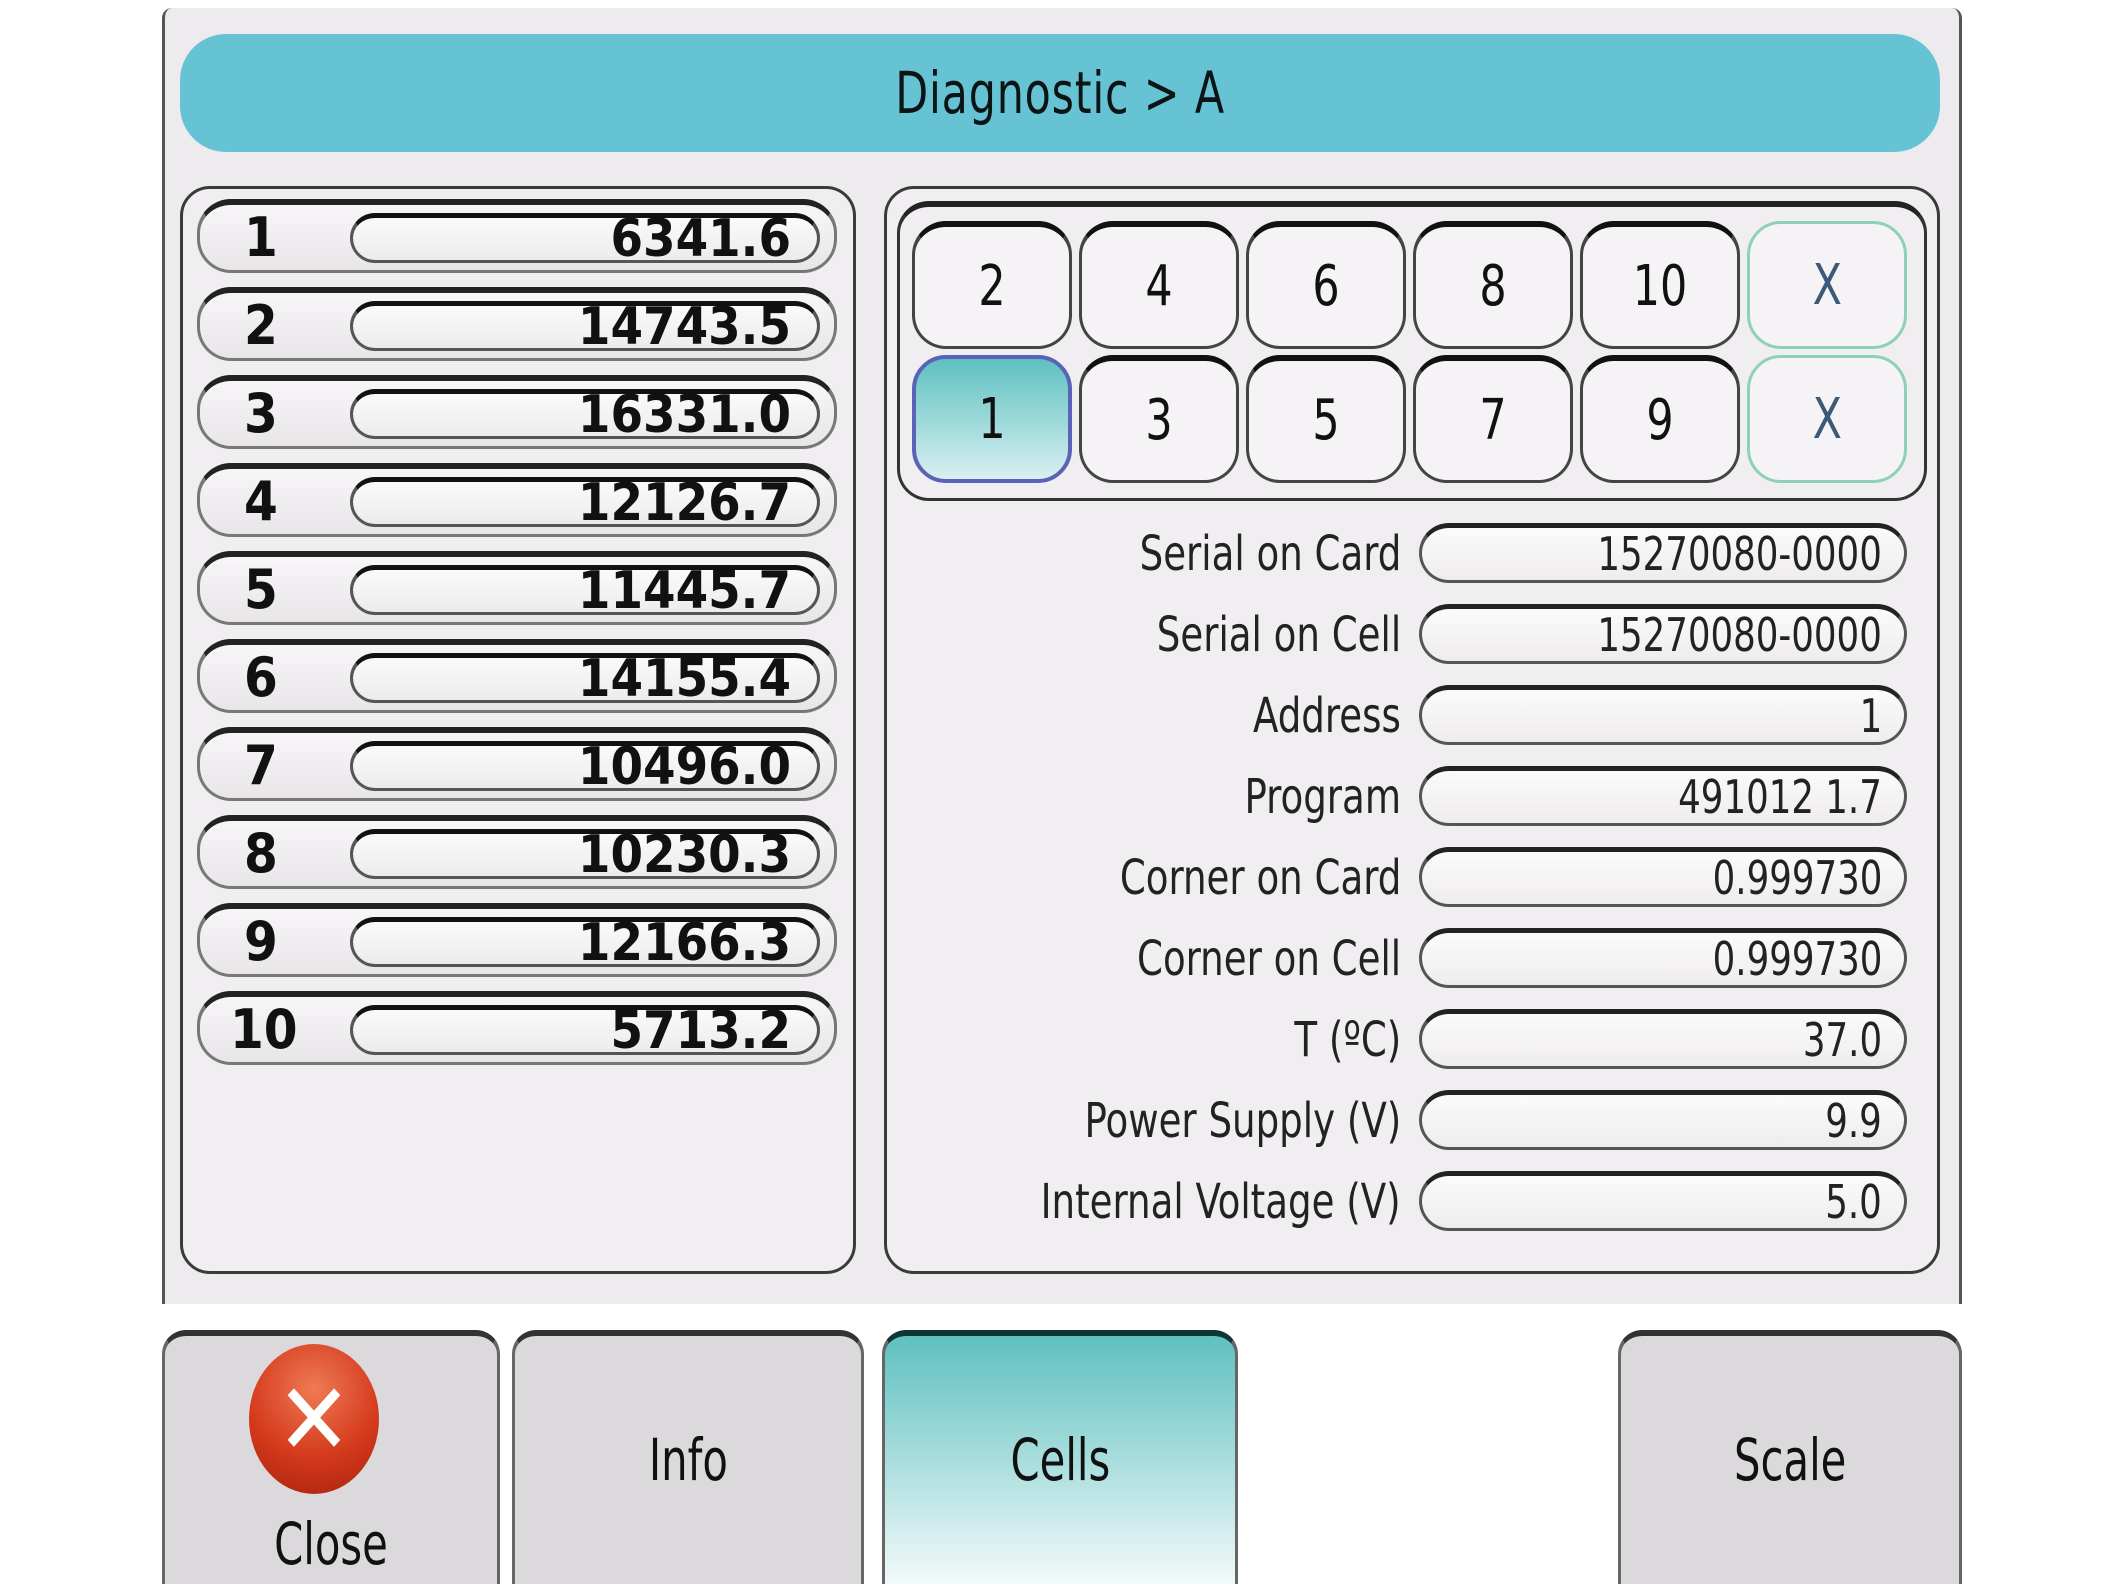  I want to click on info-tab-label: Info, so click(688, 1460).